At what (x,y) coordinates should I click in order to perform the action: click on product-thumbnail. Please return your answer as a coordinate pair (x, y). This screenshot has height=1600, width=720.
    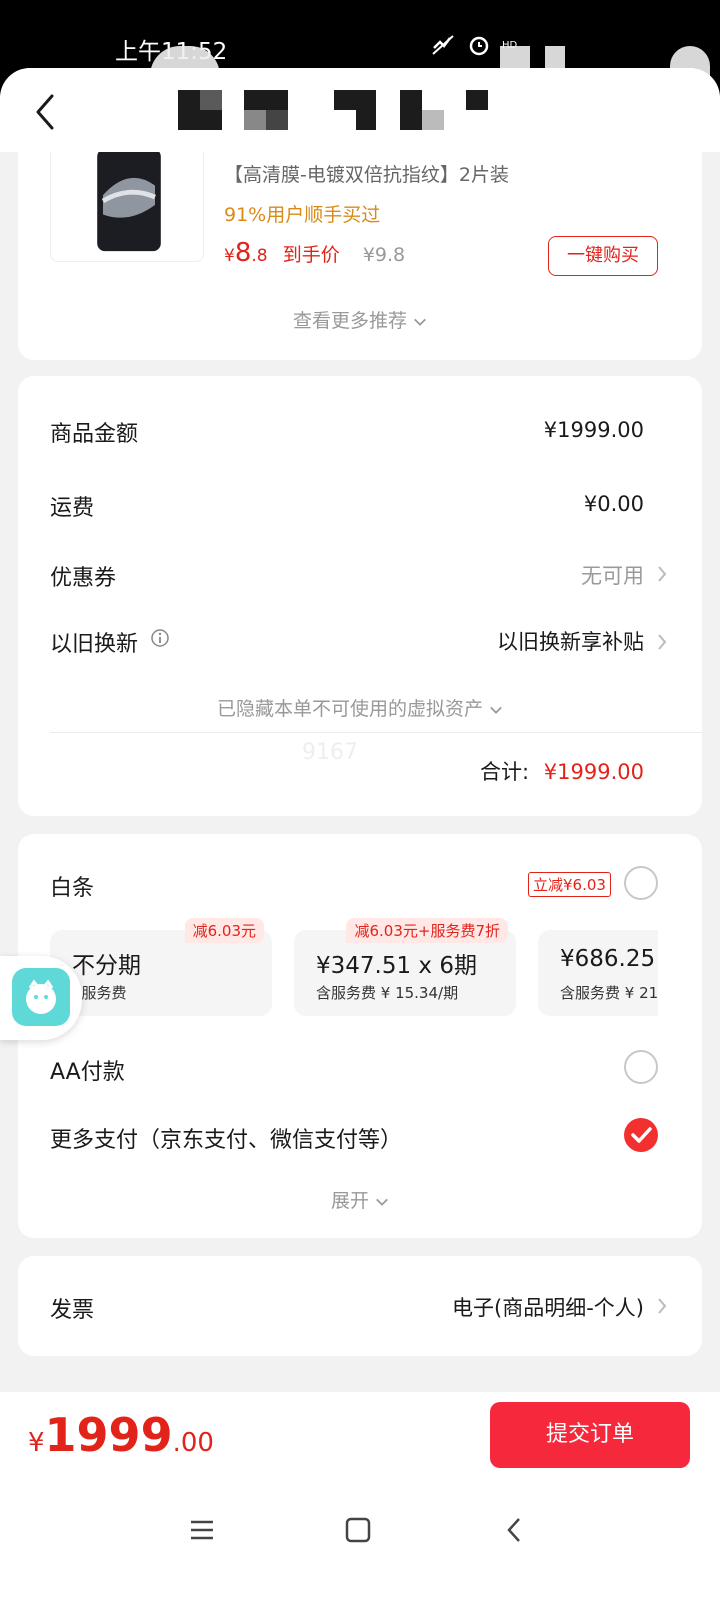
    Looking at the image, I should click on (127, 199).